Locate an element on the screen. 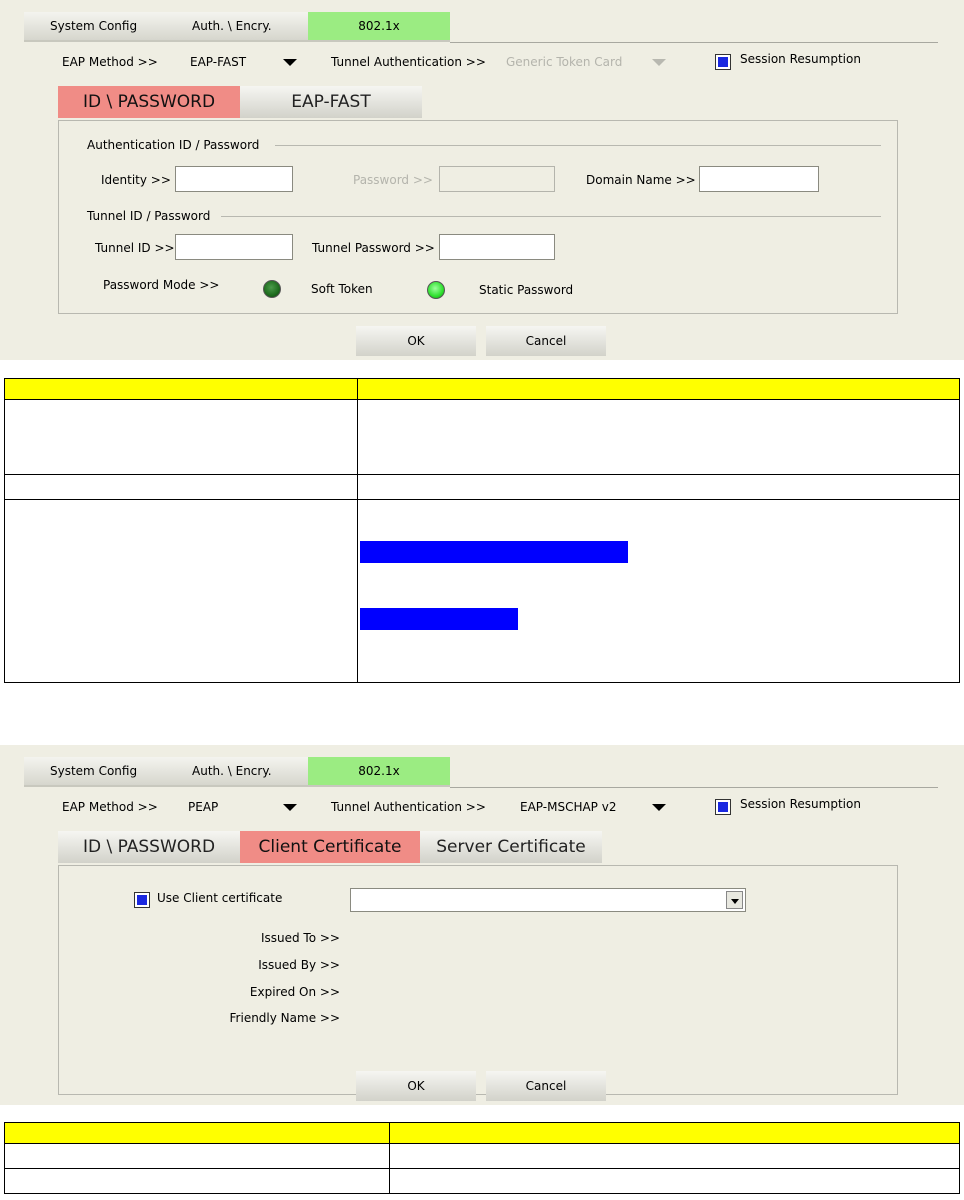 The image size is (964, 1200). domain-name-label: Domain Name >> is located at coordinates (641, 180).